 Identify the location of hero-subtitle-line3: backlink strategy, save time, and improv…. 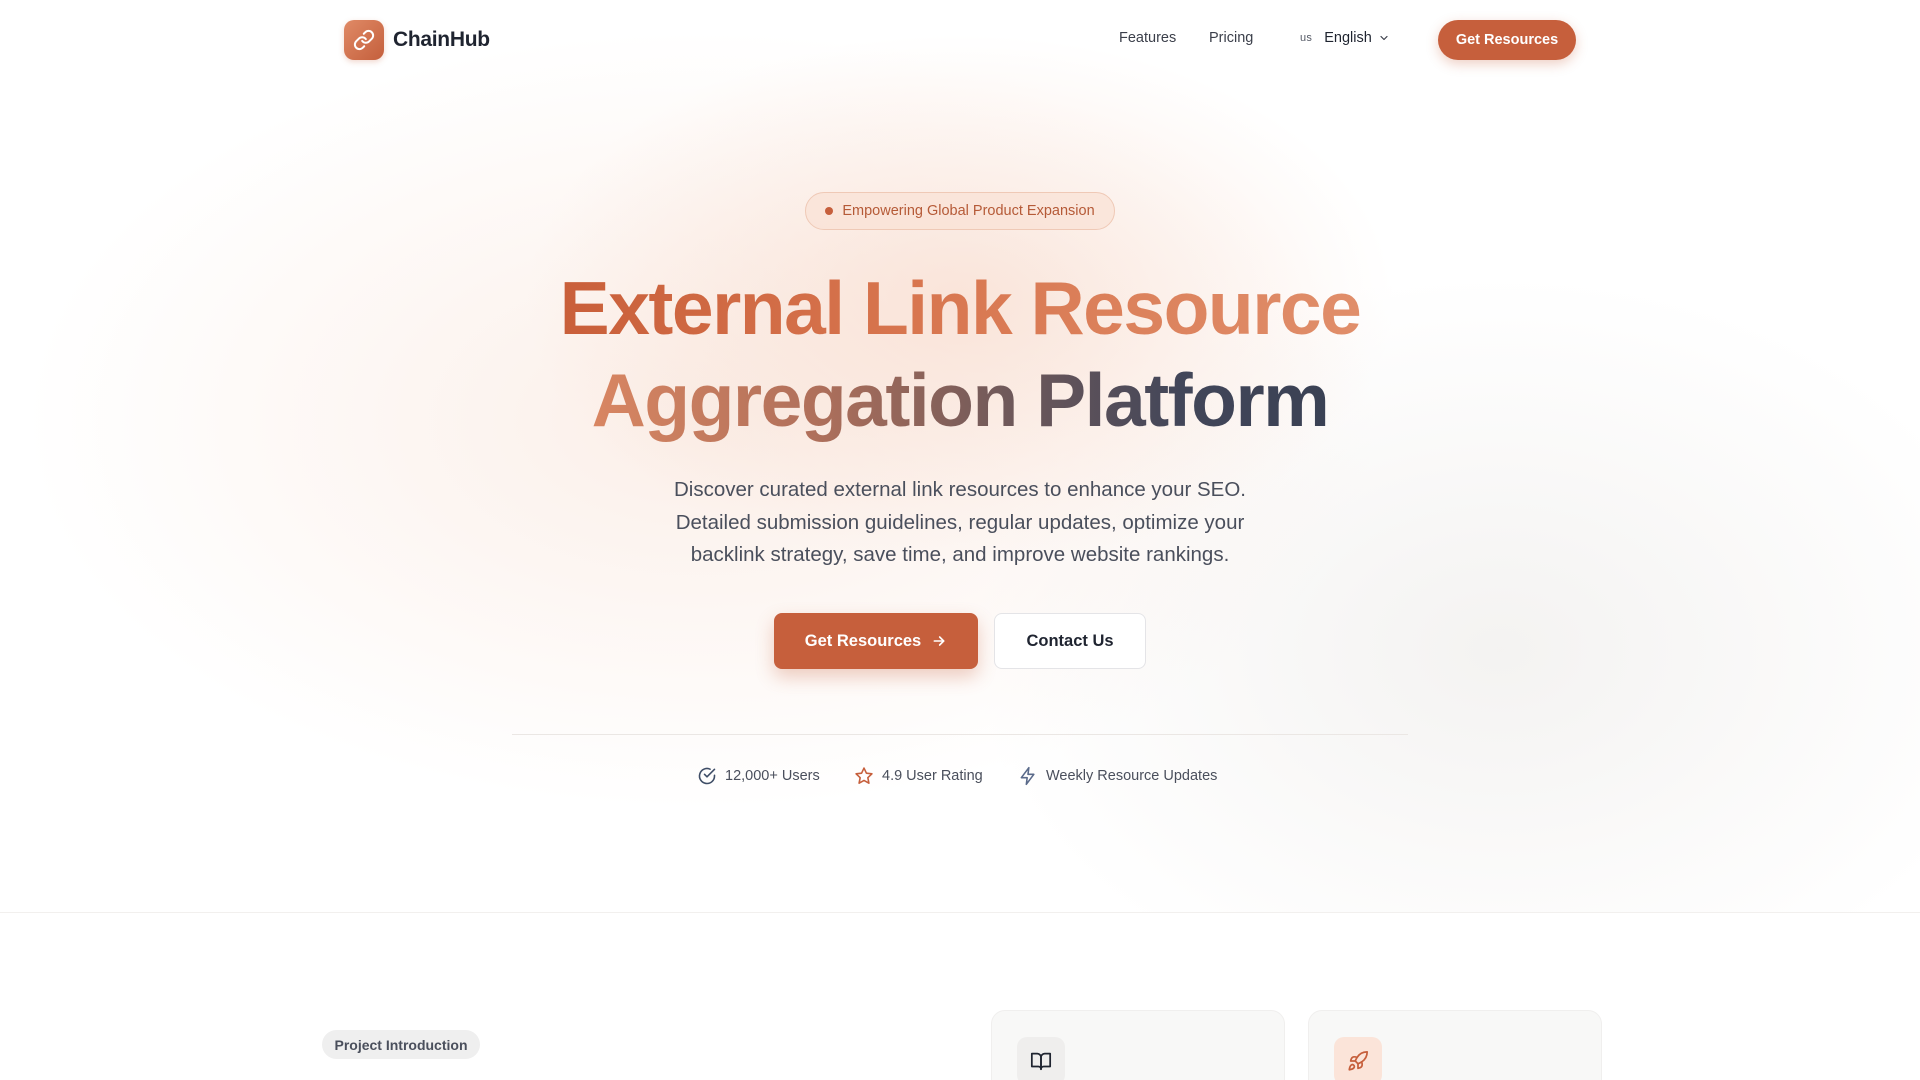
(960, 554).